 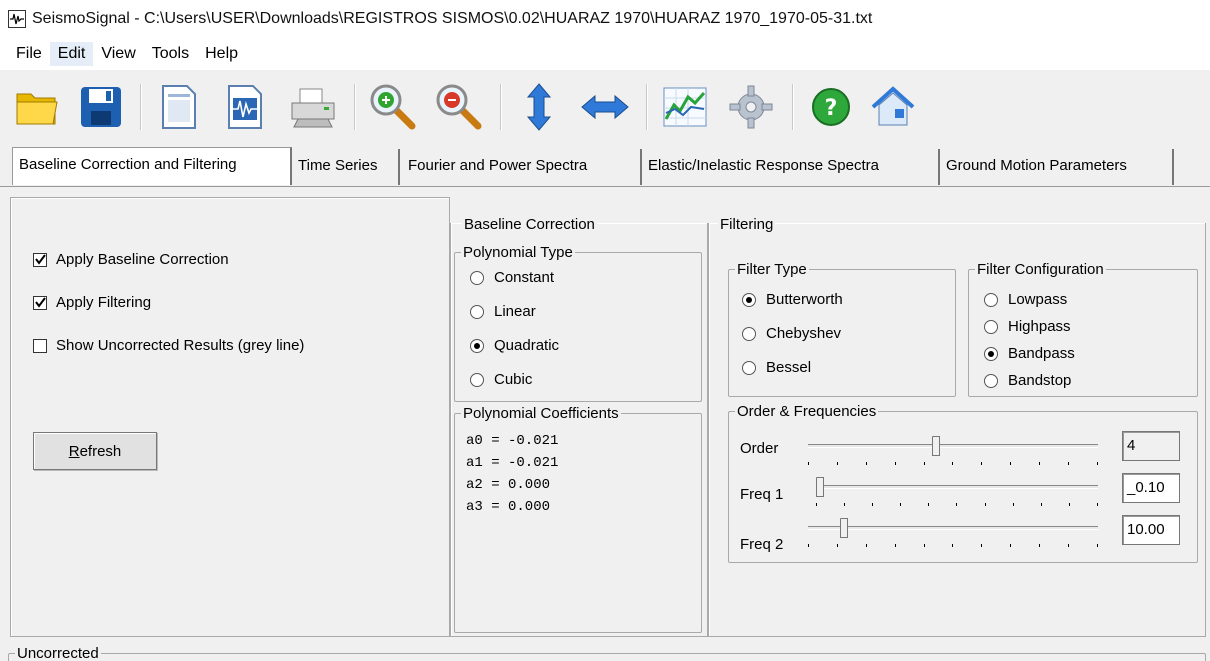 I want to click on freq1-value-field: _0.10, so click(x=1151, y=488).